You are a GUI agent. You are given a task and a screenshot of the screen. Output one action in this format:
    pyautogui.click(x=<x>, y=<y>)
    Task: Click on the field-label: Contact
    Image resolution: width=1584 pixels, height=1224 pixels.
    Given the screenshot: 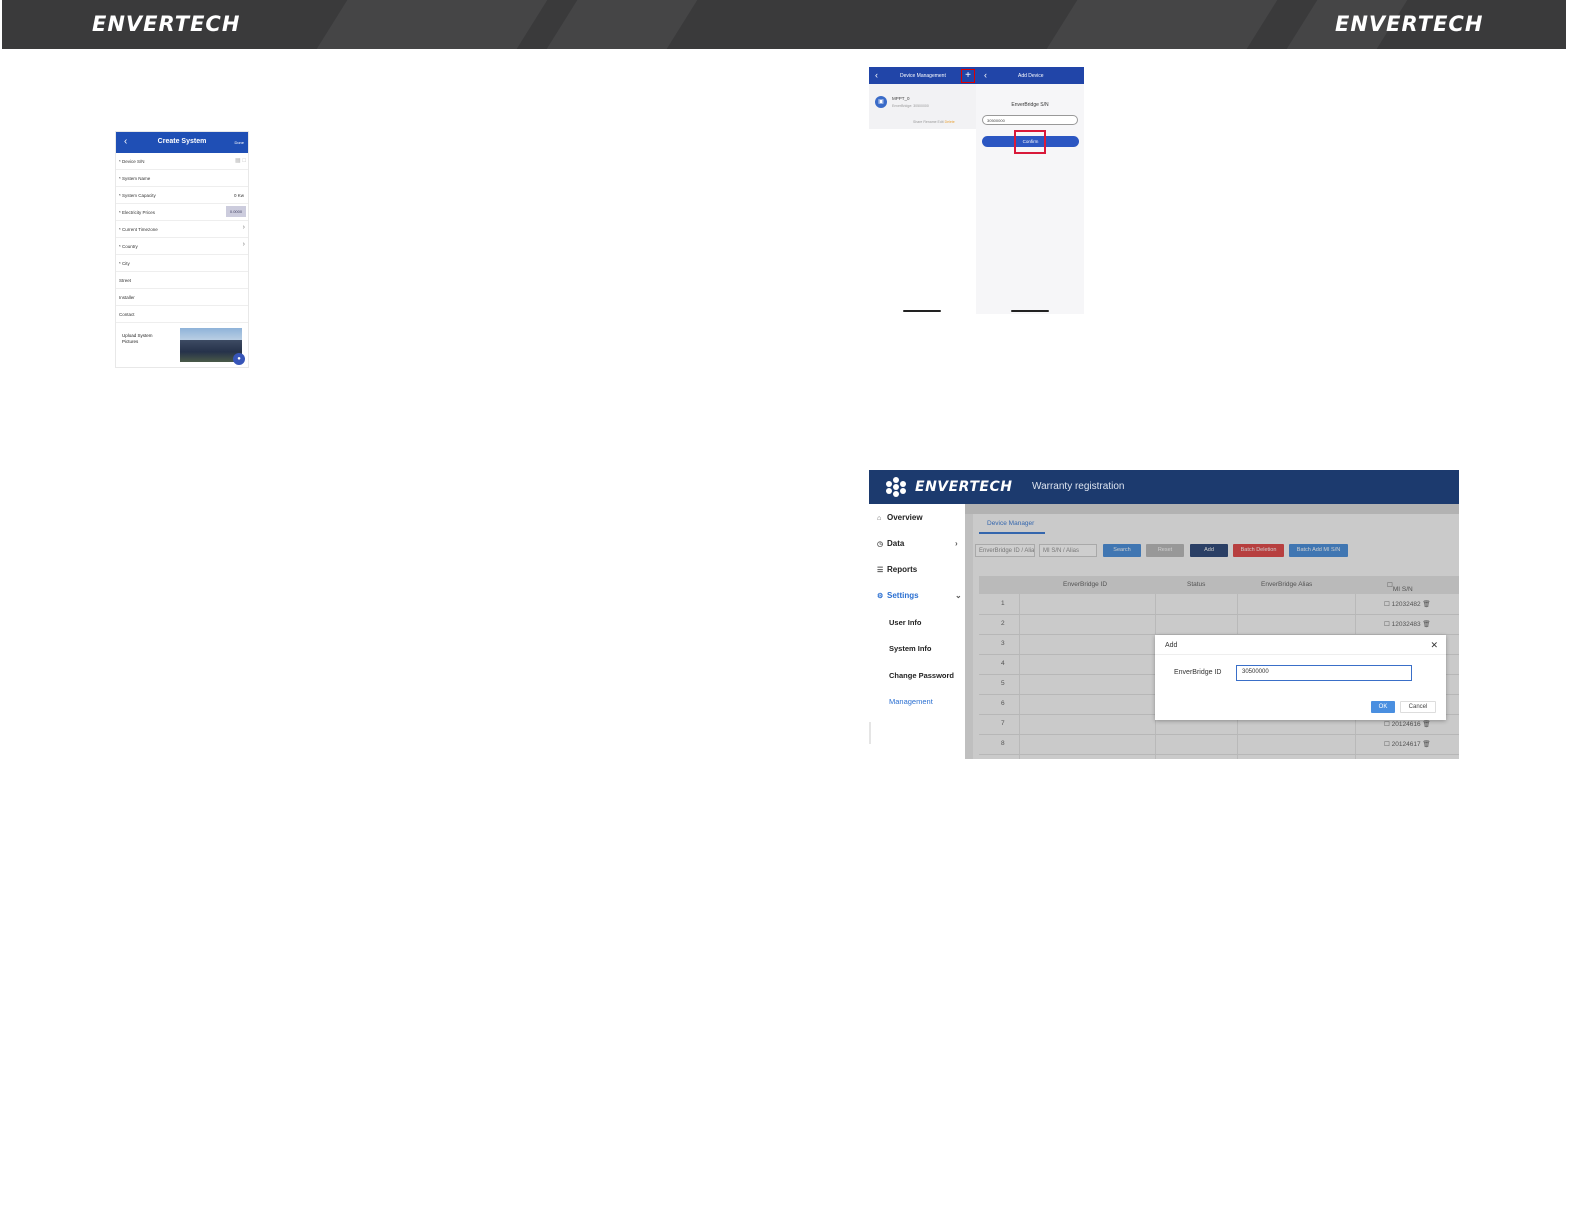 What is the action you would take?
    pyautogui.click(x=127, y=314)
    